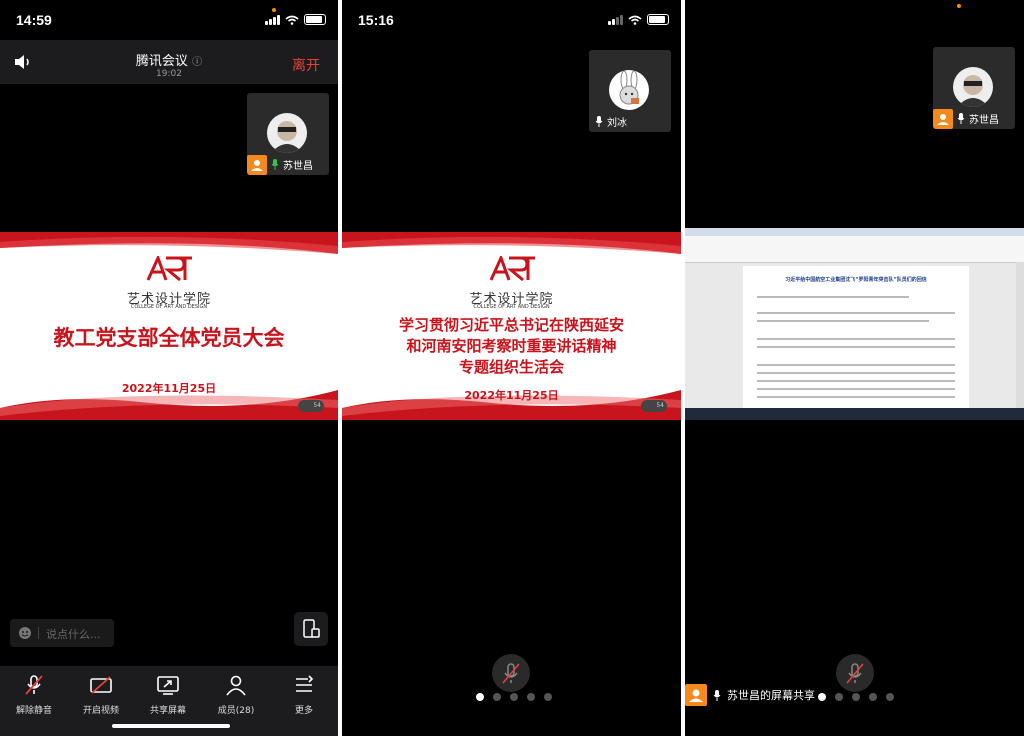 Image resolution: width=1024 pixels, height=736 pixels. What do you see at coordinates (511, 346) in the screenshot?
I see `slide-headline-line-2: 和河南安阳考察时重要讲话精神` at bounding box center [511, 346].